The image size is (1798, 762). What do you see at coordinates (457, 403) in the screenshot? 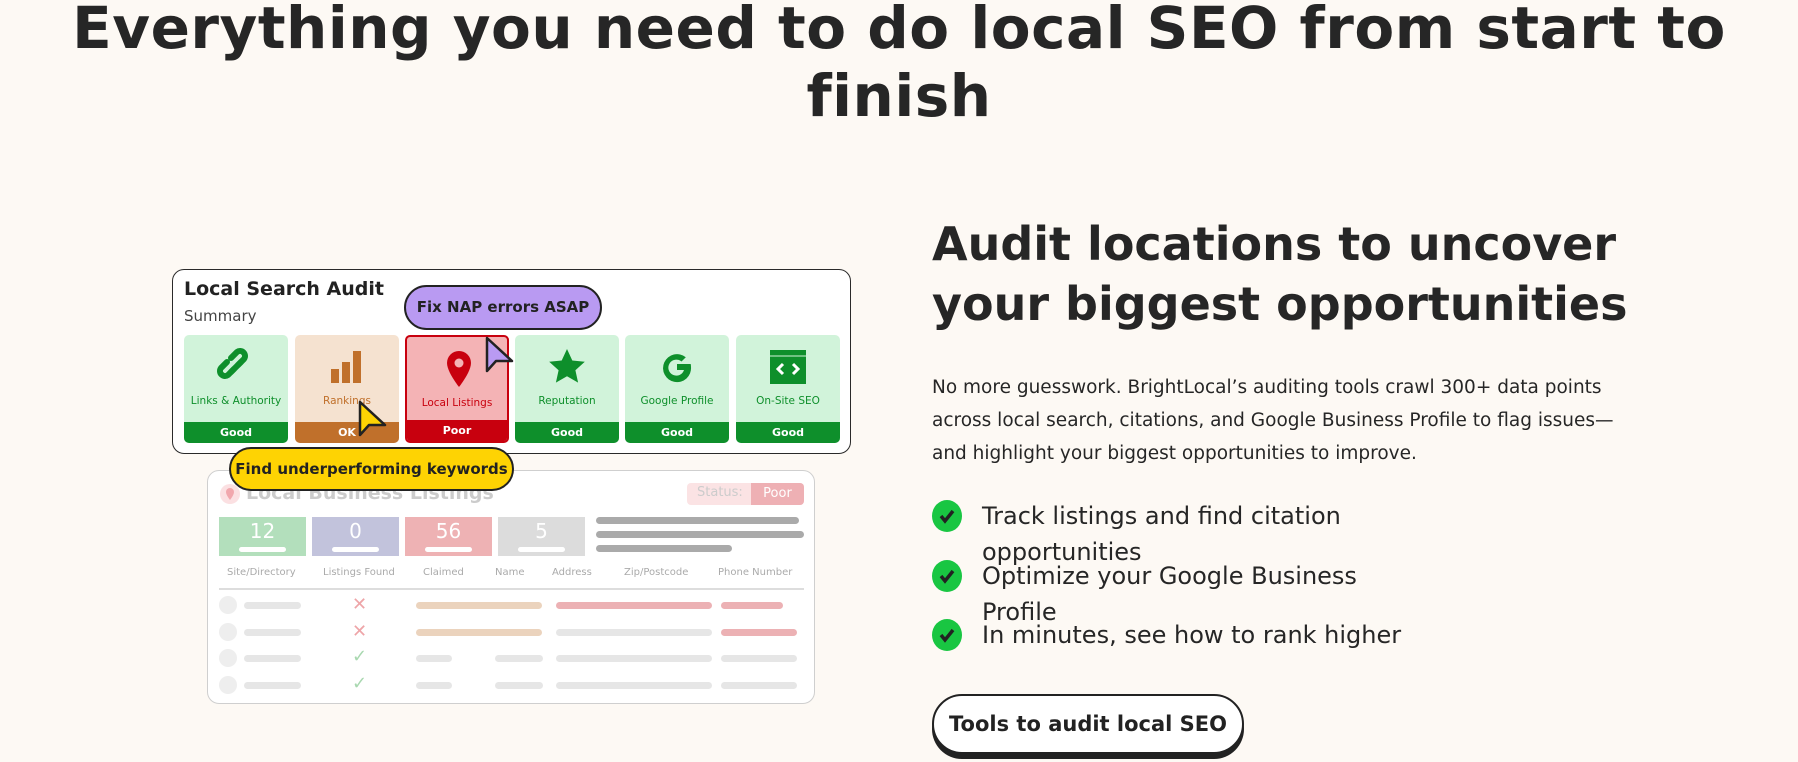
I see `tile-label: Local Listings` at bounding box center [457, 403].